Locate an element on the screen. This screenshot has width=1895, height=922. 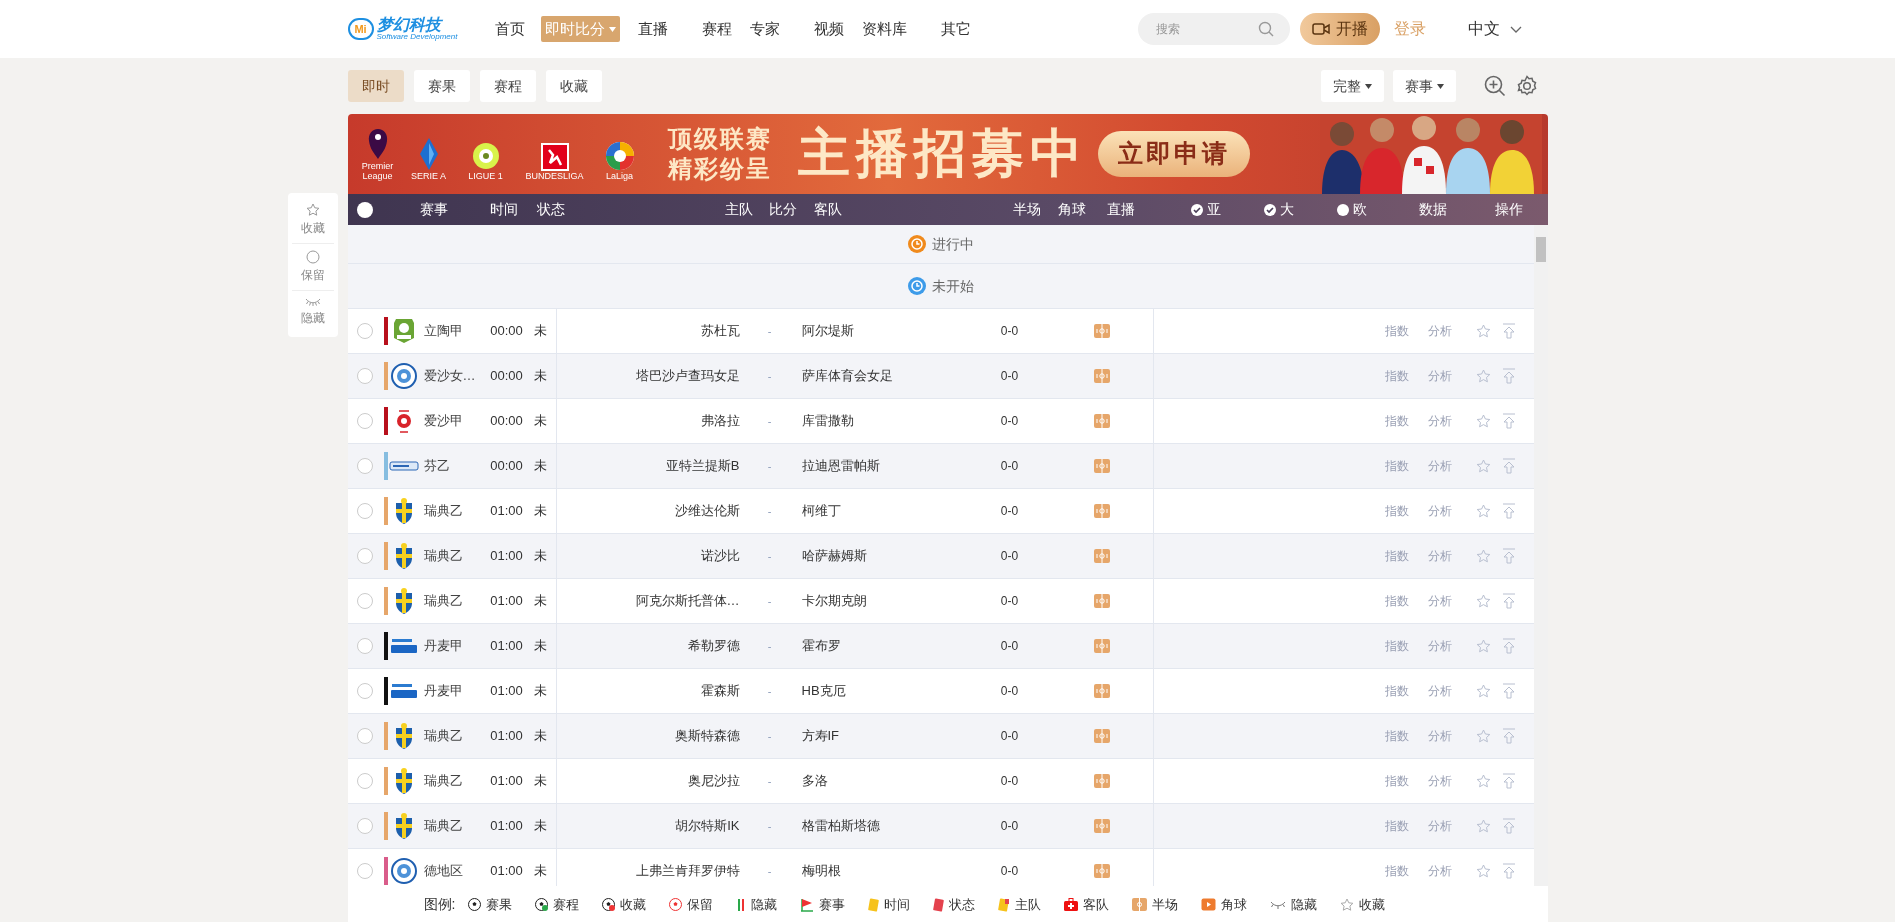
side-panel-button: 隐藏 is located at coordinates (312, 311).